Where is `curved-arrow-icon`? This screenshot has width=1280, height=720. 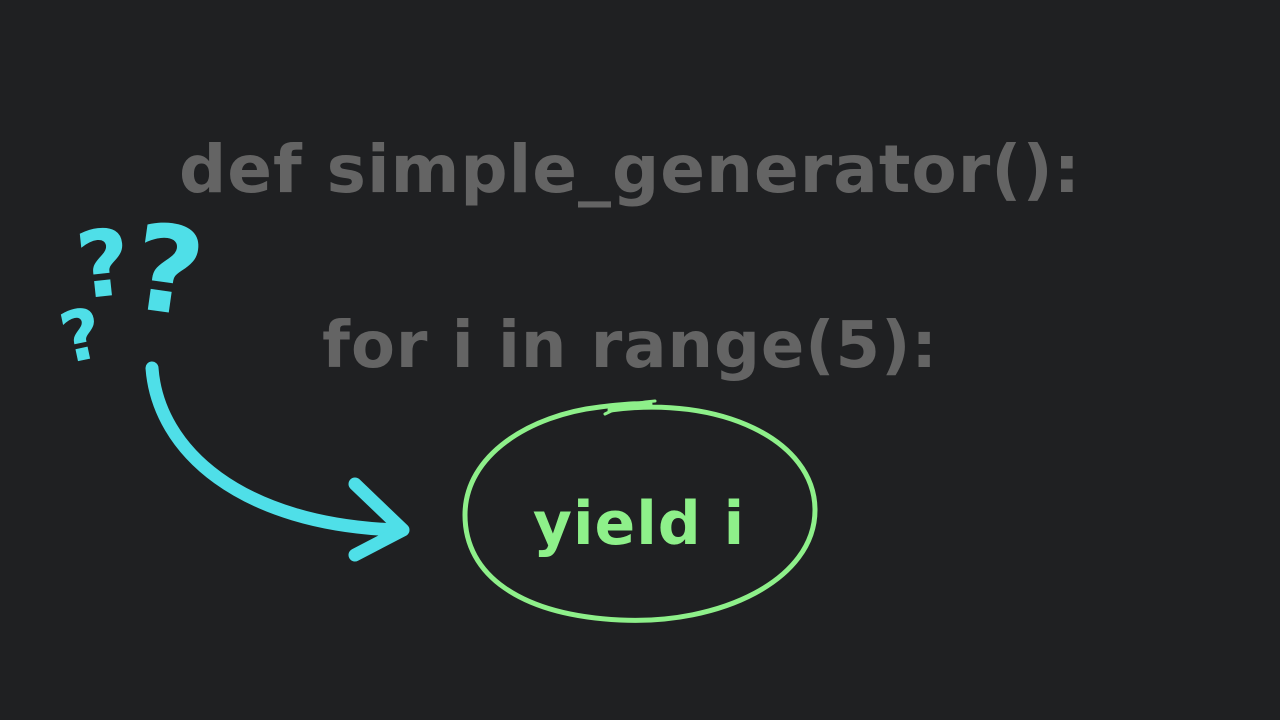 curved-arrow-icon is located at coordinates (277, 461).